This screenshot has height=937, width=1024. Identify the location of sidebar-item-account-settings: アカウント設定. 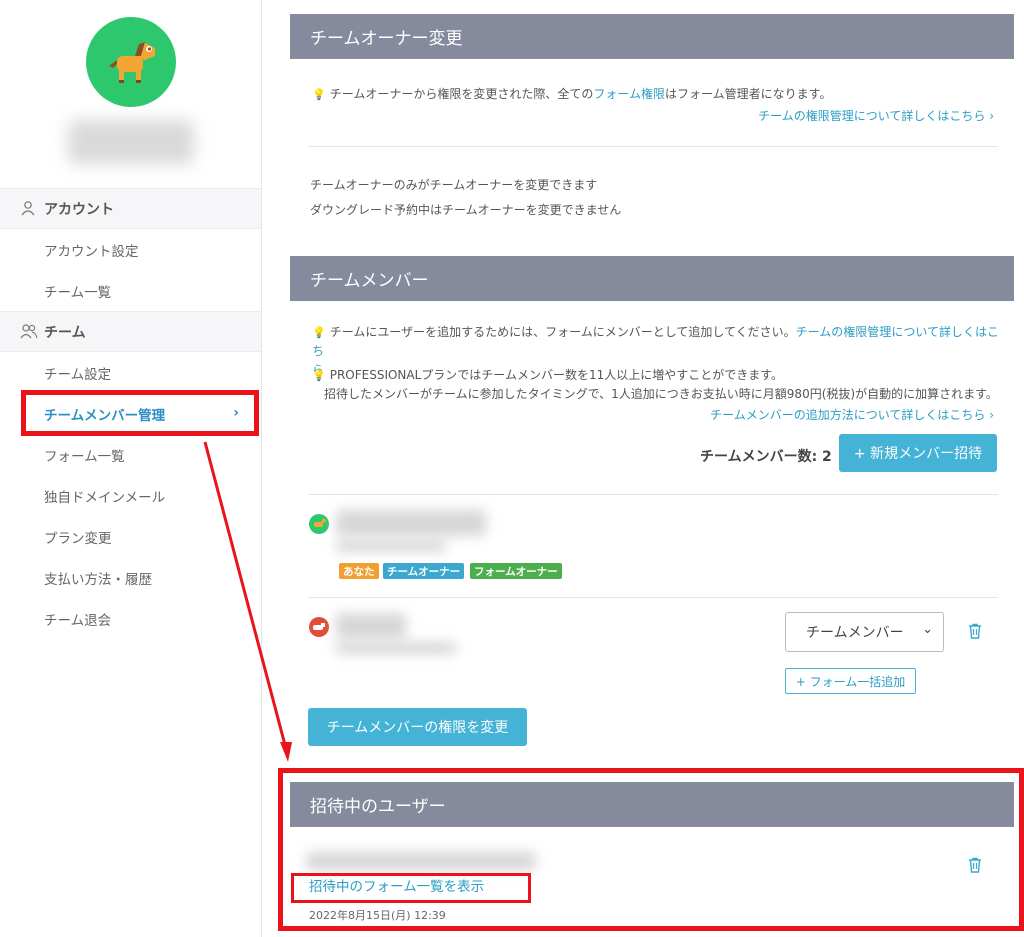
(130, 249).